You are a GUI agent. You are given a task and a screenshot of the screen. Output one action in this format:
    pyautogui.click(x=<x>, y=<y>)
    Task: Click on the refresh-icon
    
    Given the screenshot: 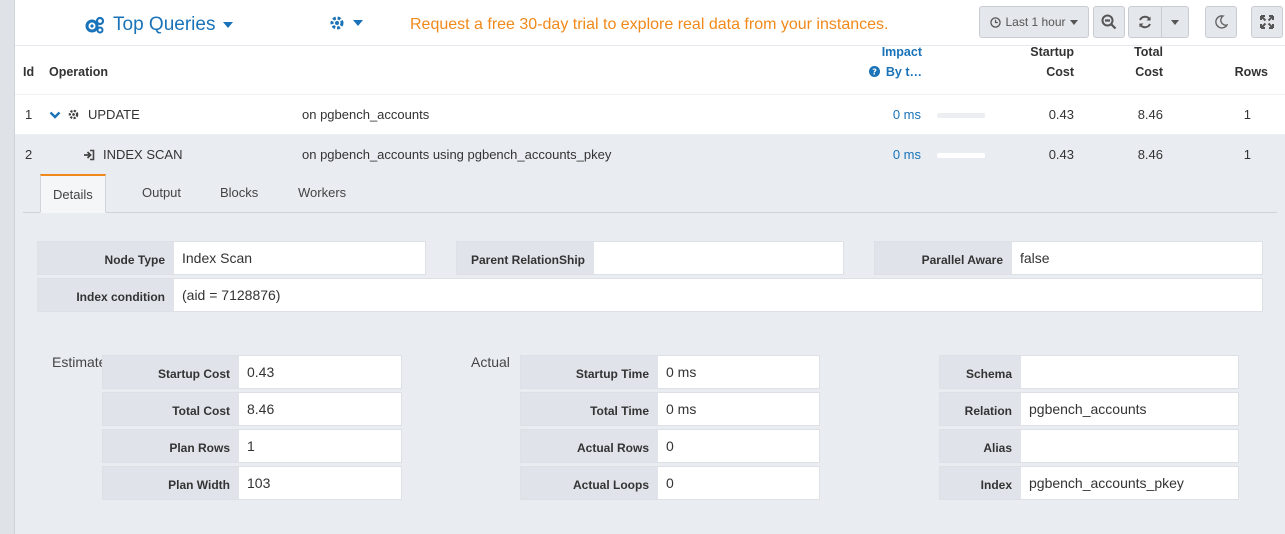 What is the action you would take?
    pyautogui.click(x=1145, y=22)
    